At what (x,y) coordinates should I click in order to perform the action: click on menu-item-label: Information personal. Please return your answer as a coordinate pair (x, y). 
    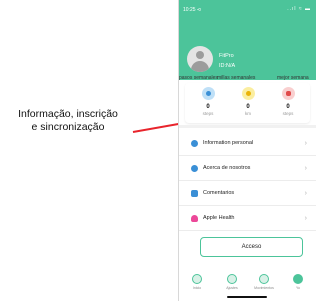
    Looking at the image, I should click on (228, 143).